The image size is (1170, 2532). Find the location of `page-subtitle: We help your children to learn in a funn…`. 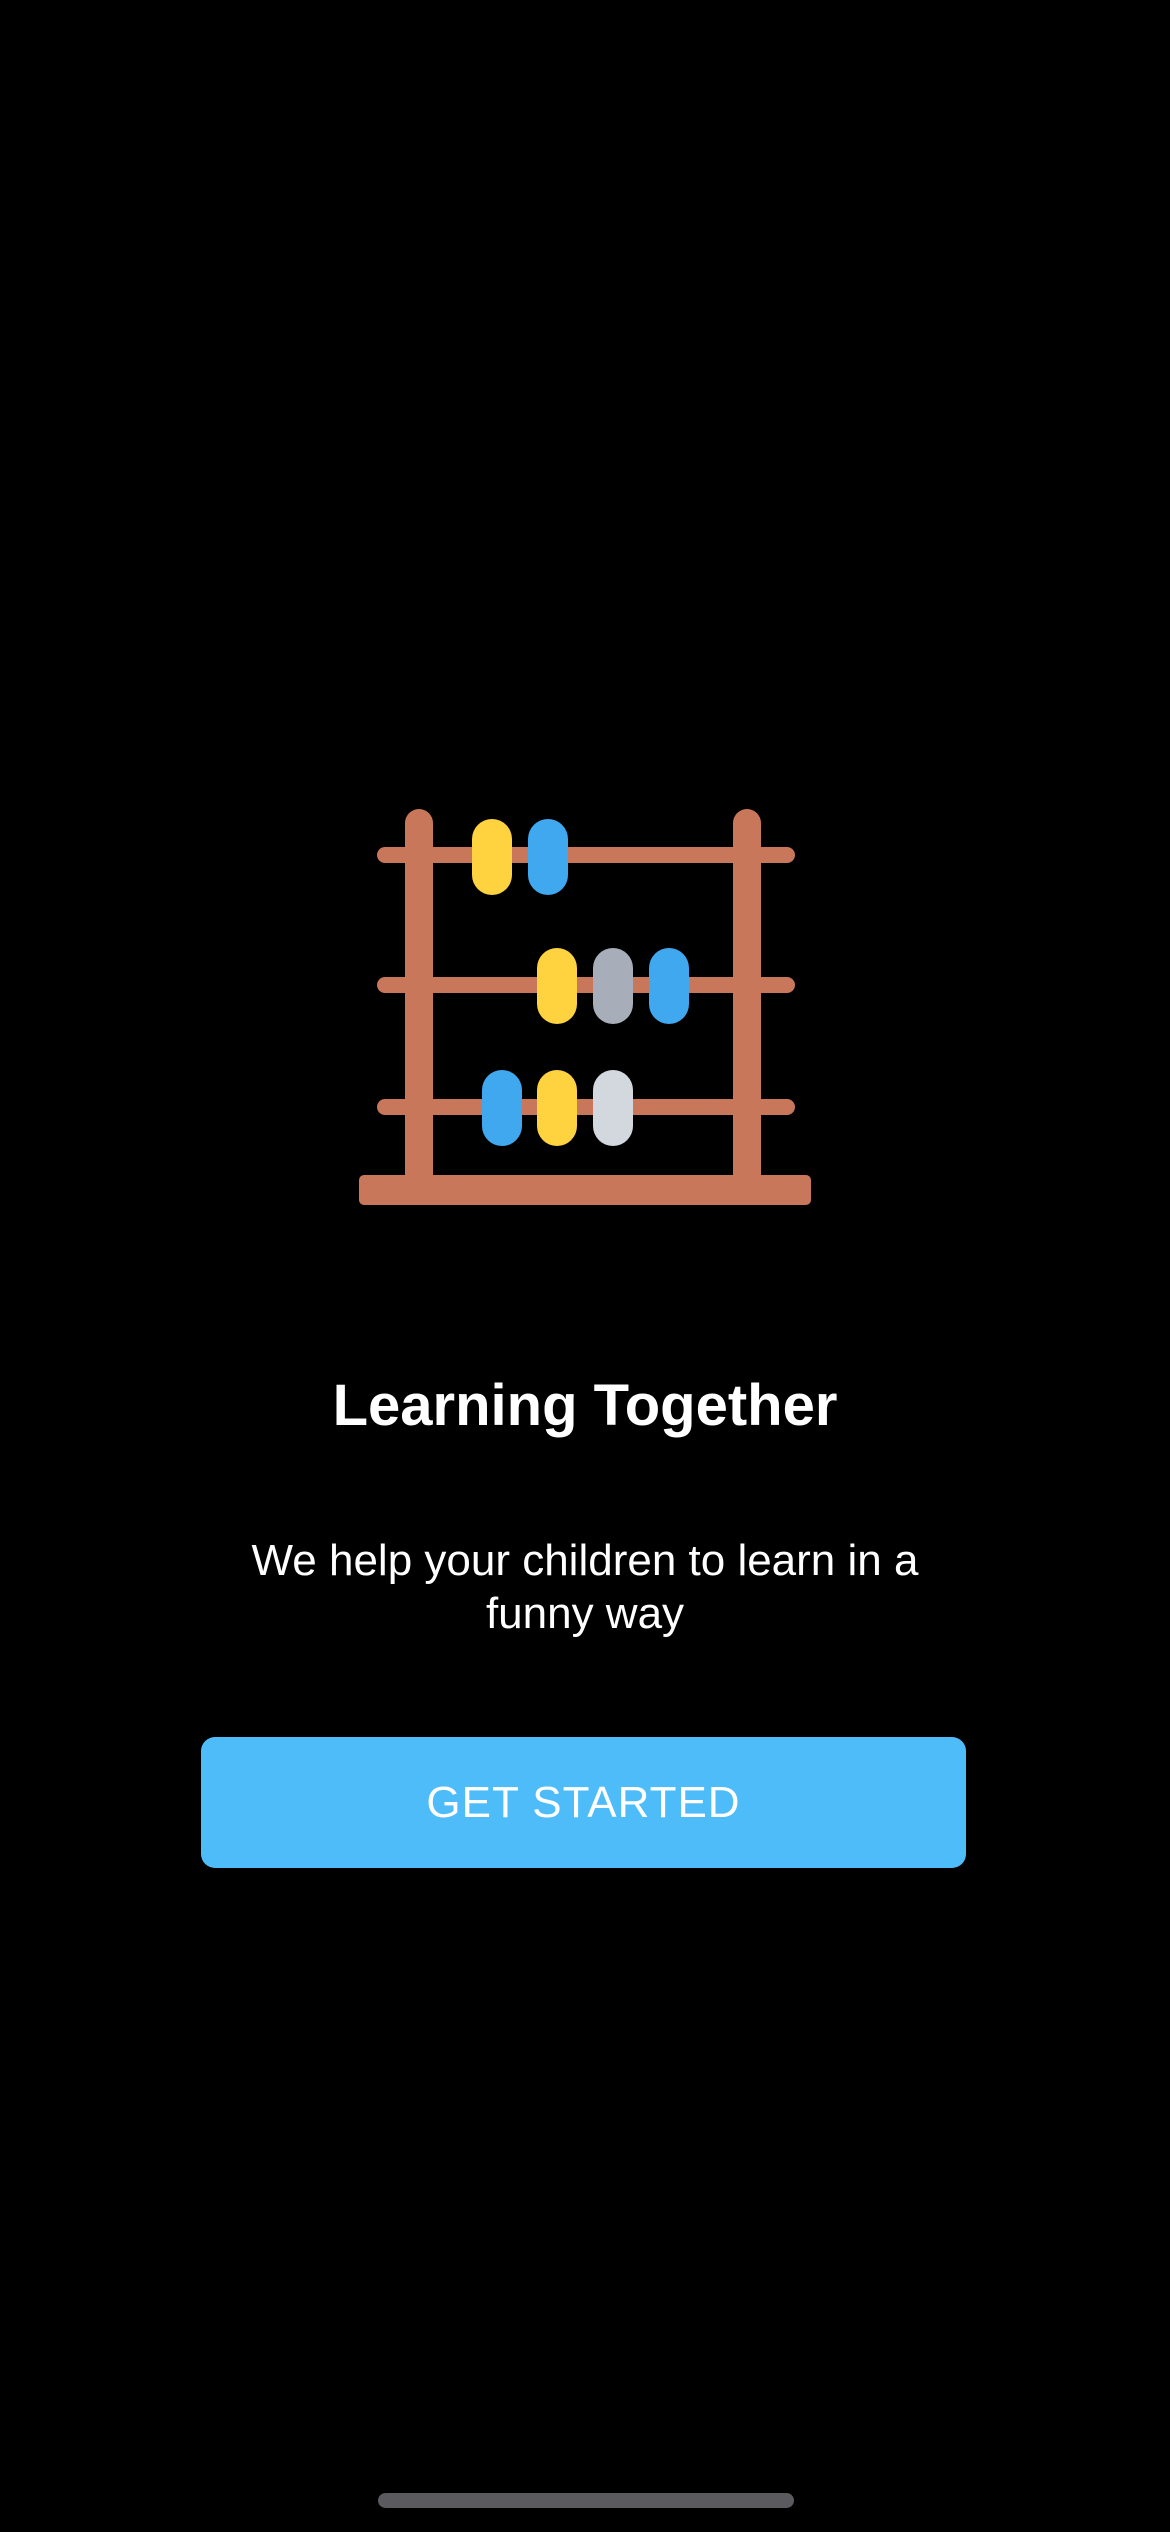

page-subtitle: We help your children to learn in a funn… is located at coordinates (585, 1587).